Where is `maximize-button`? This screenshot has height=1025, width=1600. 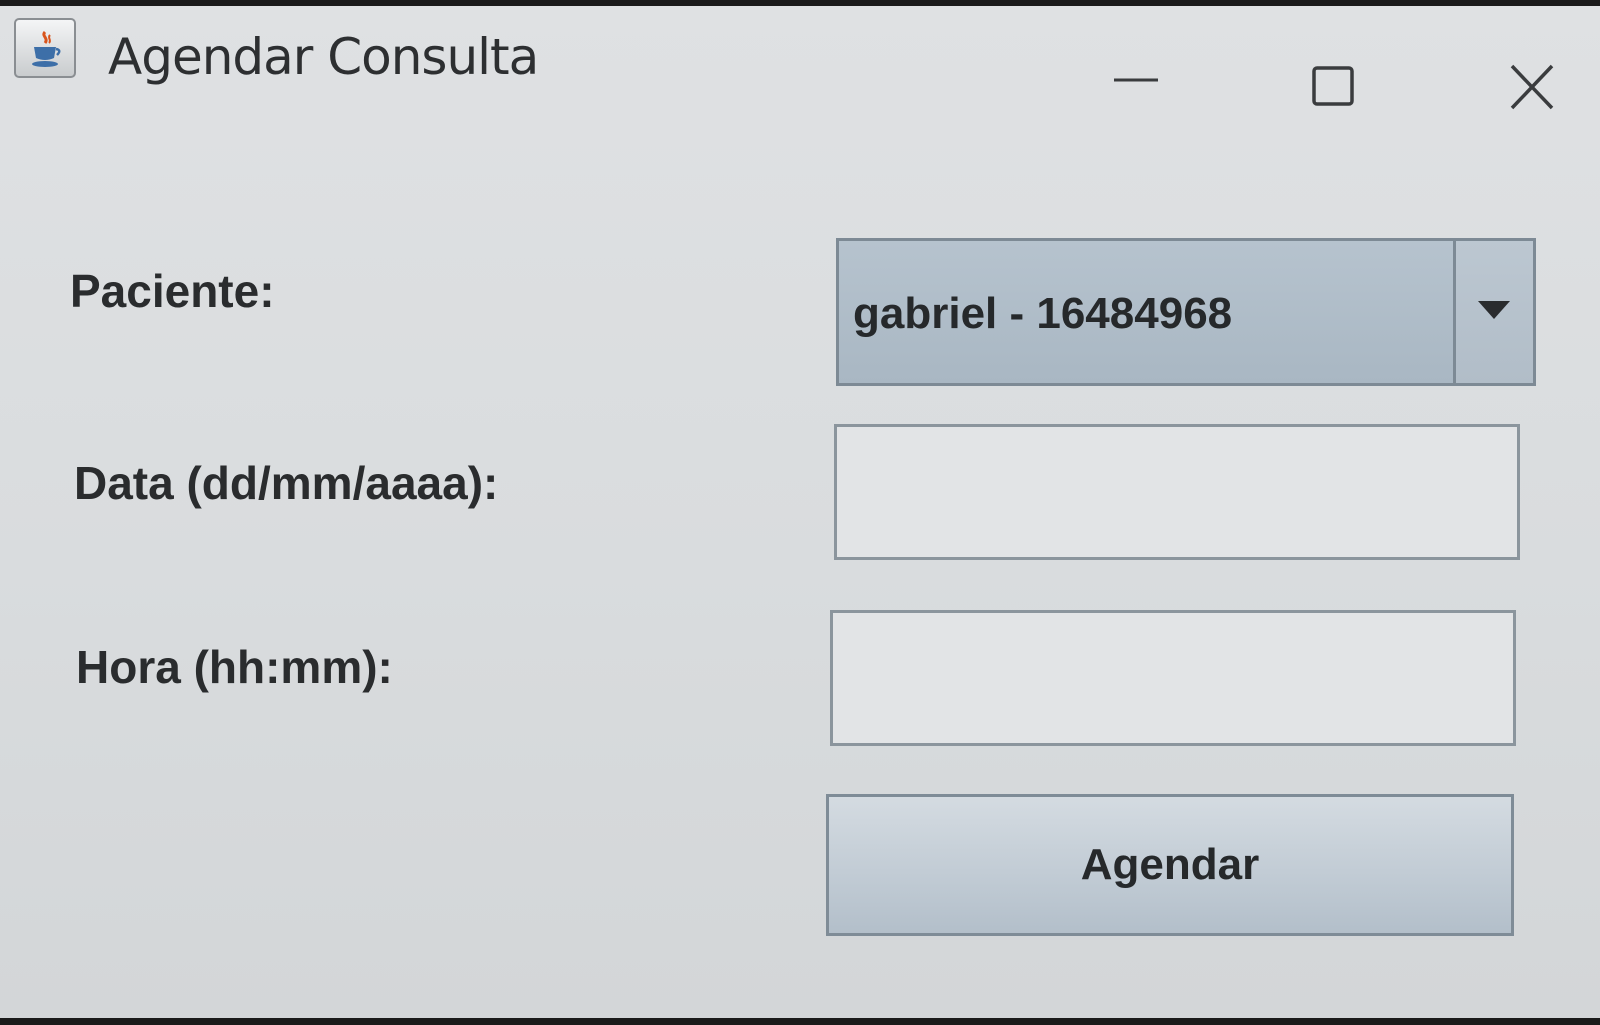 maximize-button is located at coordinates (1332, 86).